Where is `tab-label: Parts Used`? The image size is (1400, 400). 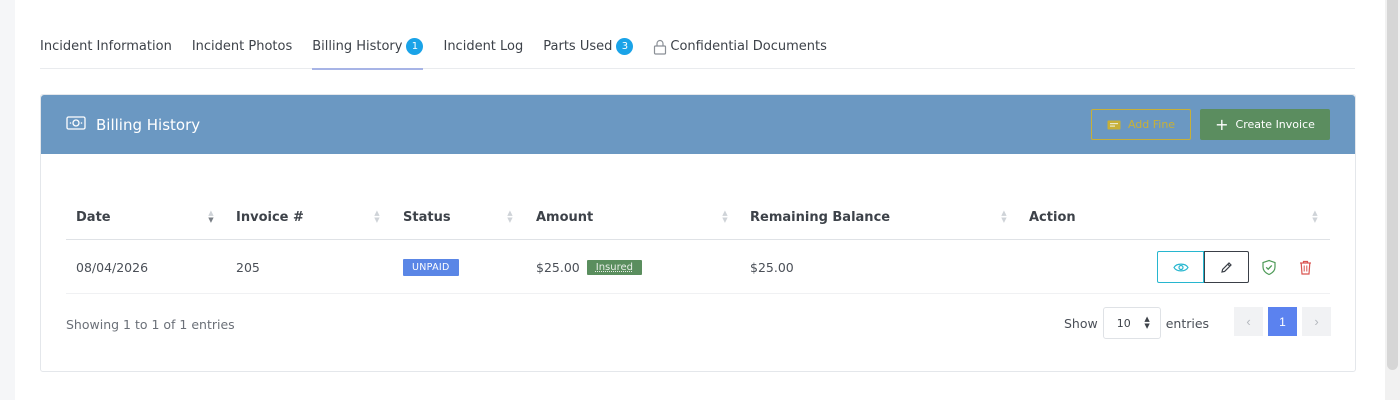 tab-label: Parts Used is located at coordinates (578, 46).